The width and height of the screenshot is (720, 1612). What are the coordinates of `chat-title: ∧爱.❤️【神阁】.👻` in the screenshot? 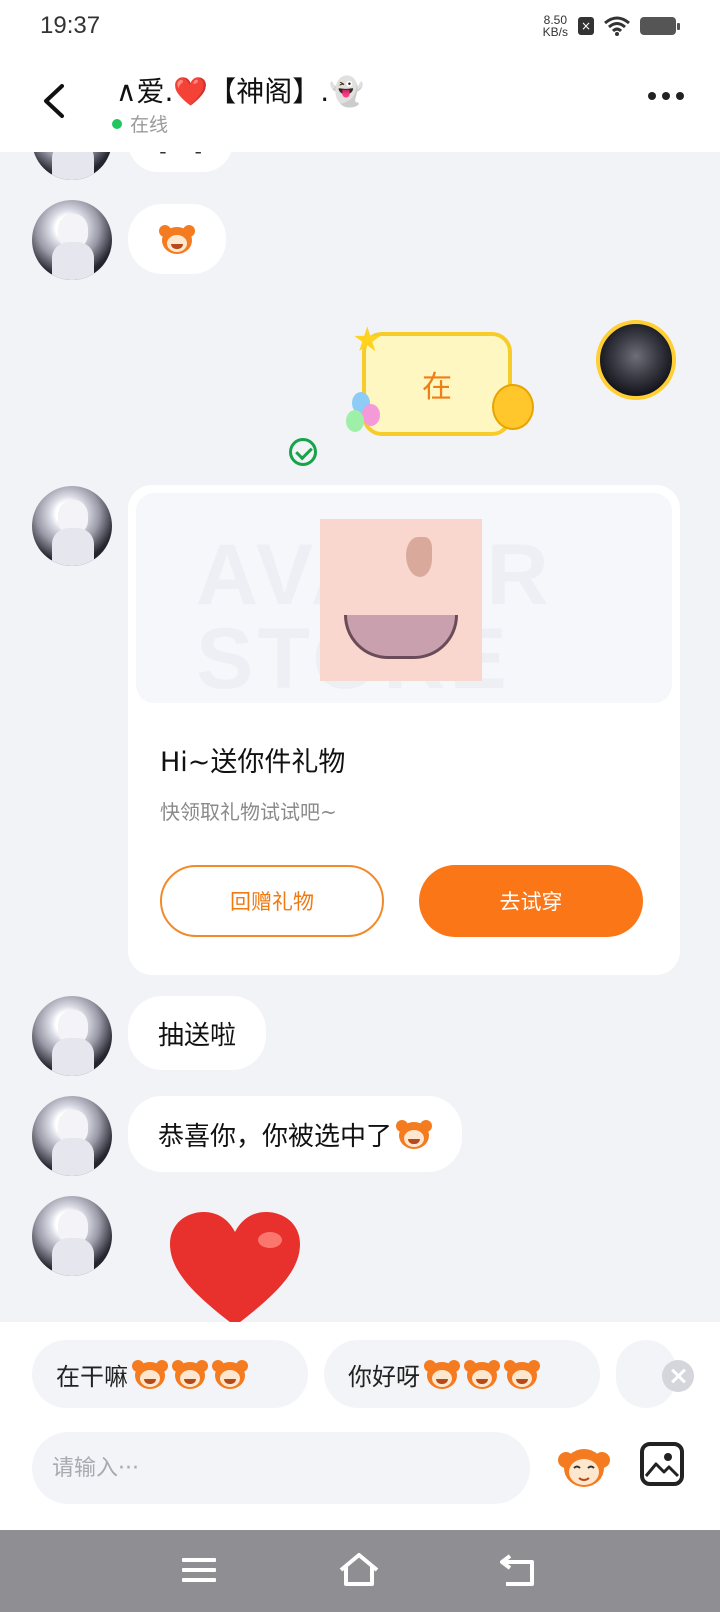 It's located at (240, 90).